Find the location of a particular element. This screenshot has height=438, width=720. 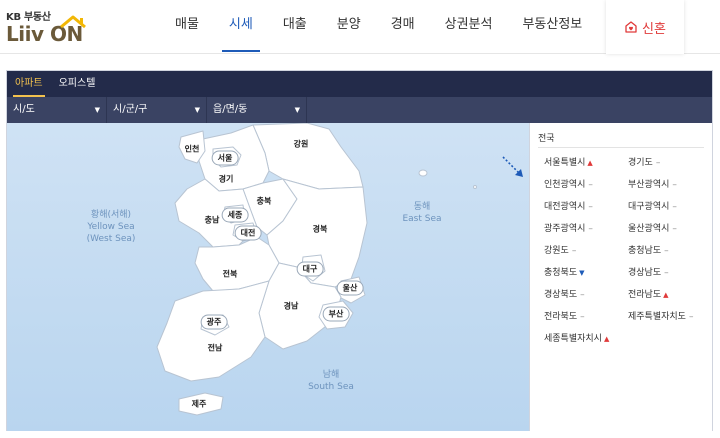

nav-label: 대출 is located at coordinates (294, 24).